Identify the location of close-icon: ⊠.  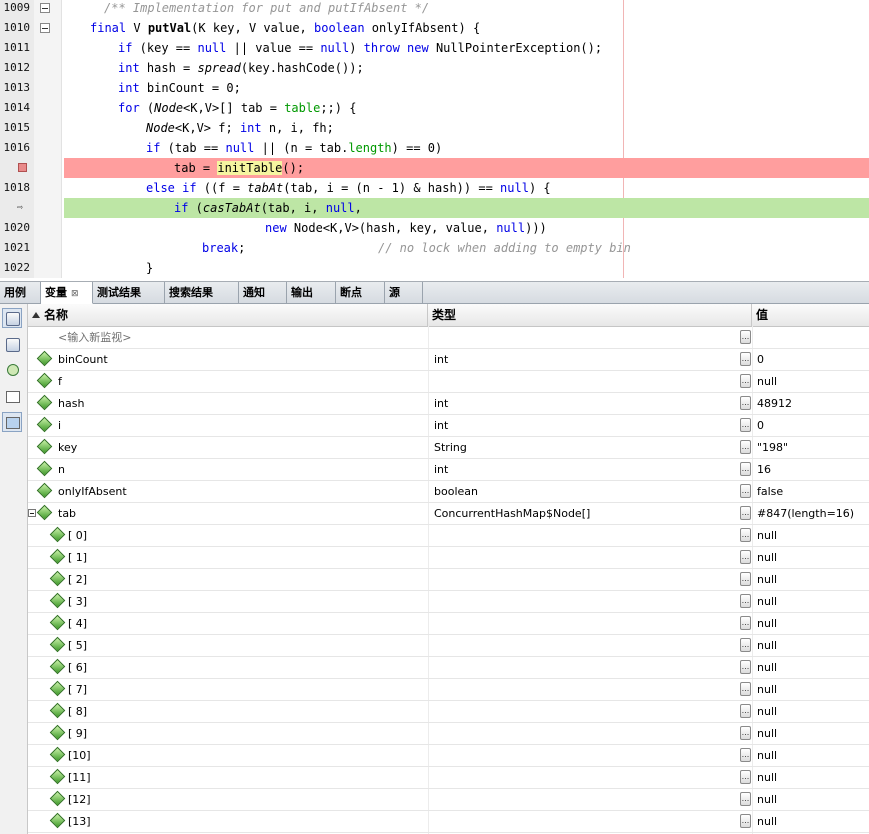
(75, 294).